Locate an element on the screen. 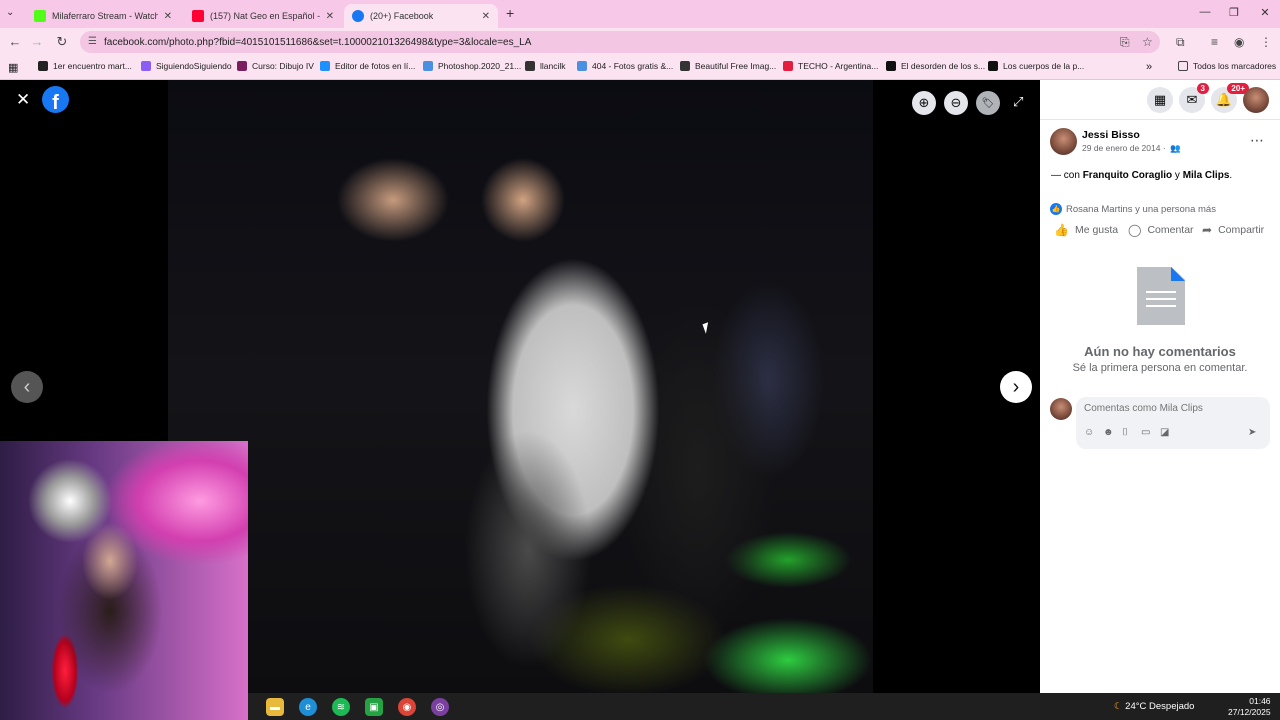 The width and height of the screenshot is (1280, 720). tab-youtube: (157) Nat Geo en Español - You ✕ is located at coordinates (263, 16).